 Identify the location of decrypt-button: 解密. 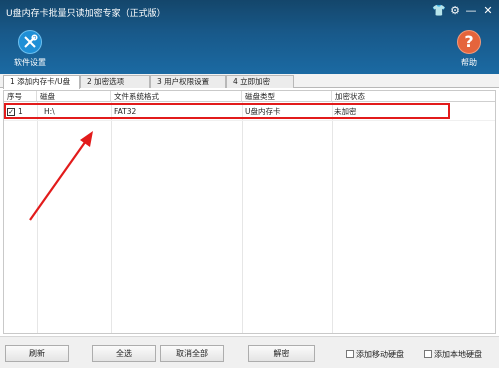
(281, 353).